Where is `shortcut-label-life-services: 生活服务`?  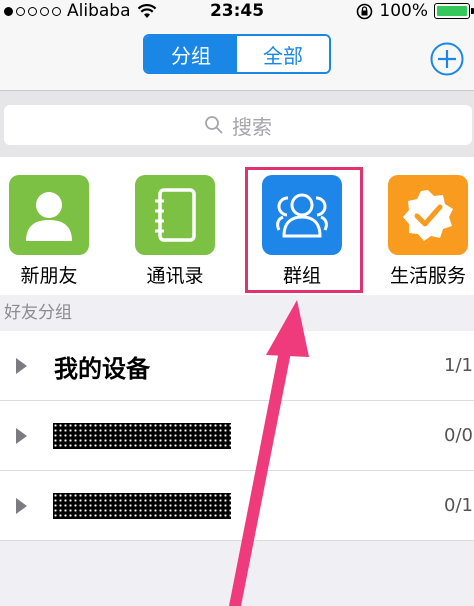
shortcut-label-life-services: 生活服务 is located at coordinates (427, 276).